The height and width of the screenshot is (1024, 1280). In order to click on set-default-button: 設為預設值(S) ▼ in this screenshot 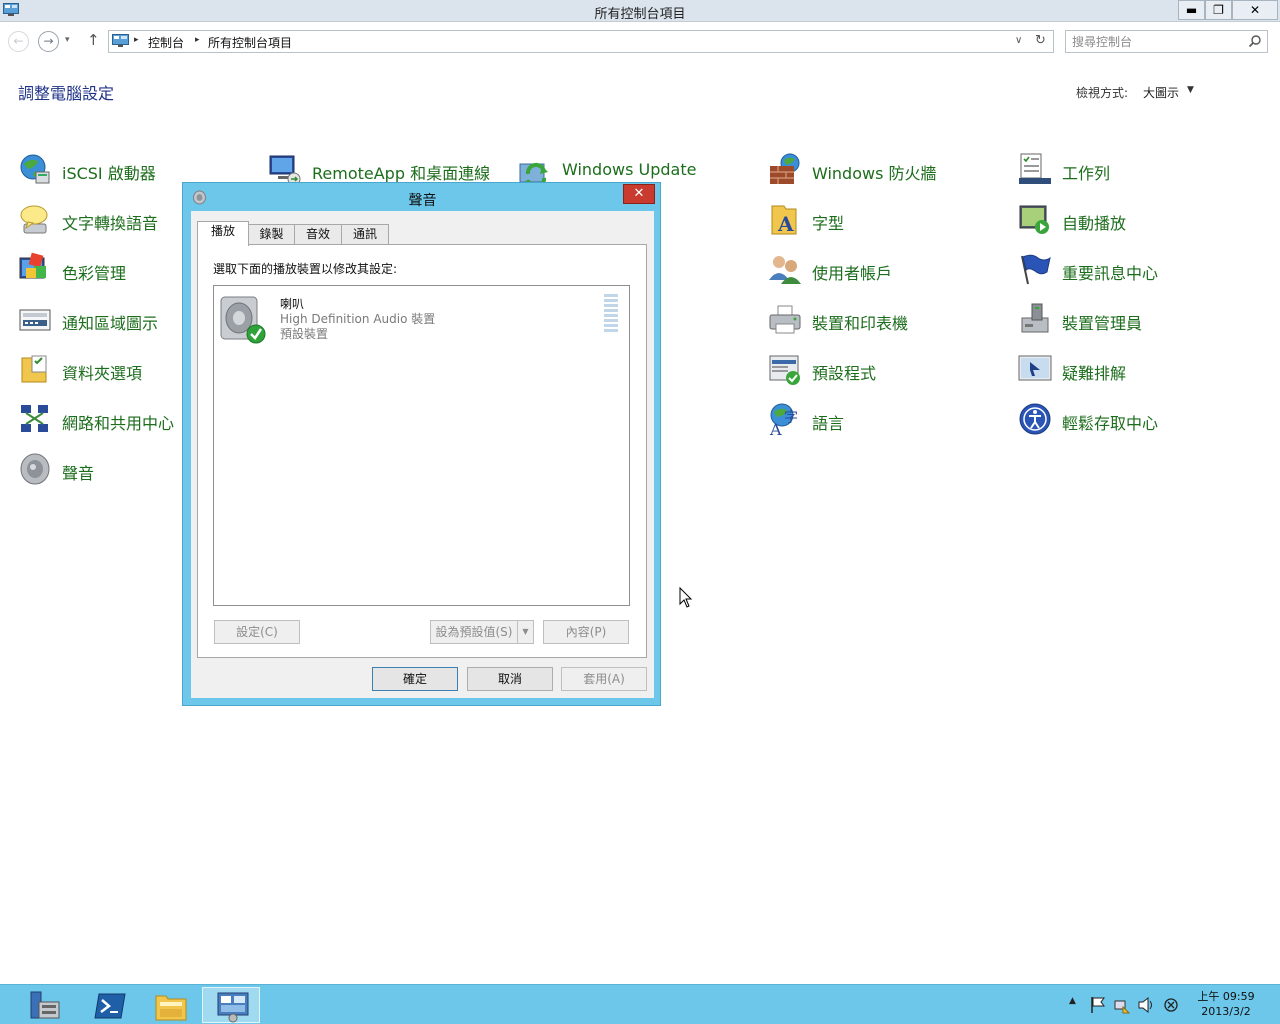, I will do `click(482, 632)`.